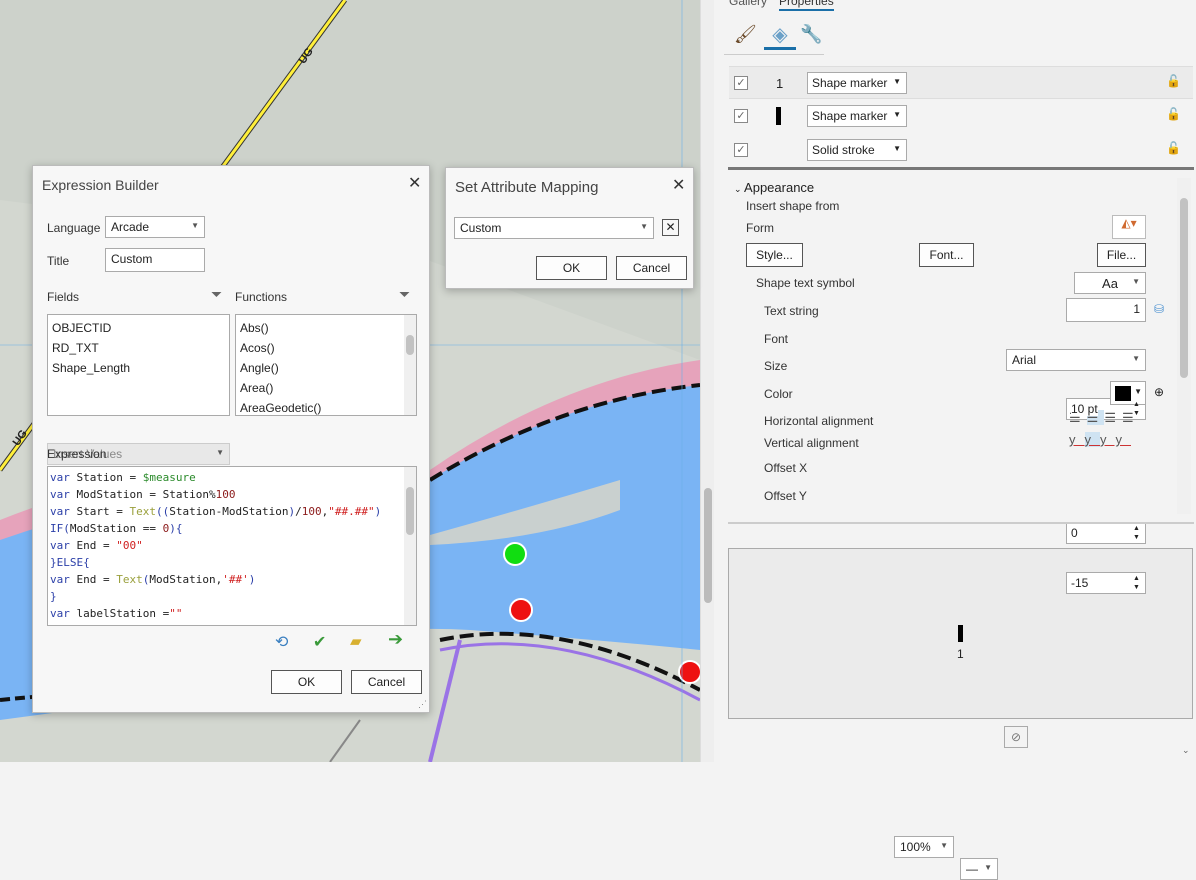 The width and height of the screenshot is (1196, 880). I want to click on expression-scrollbar, so click(410, 546).